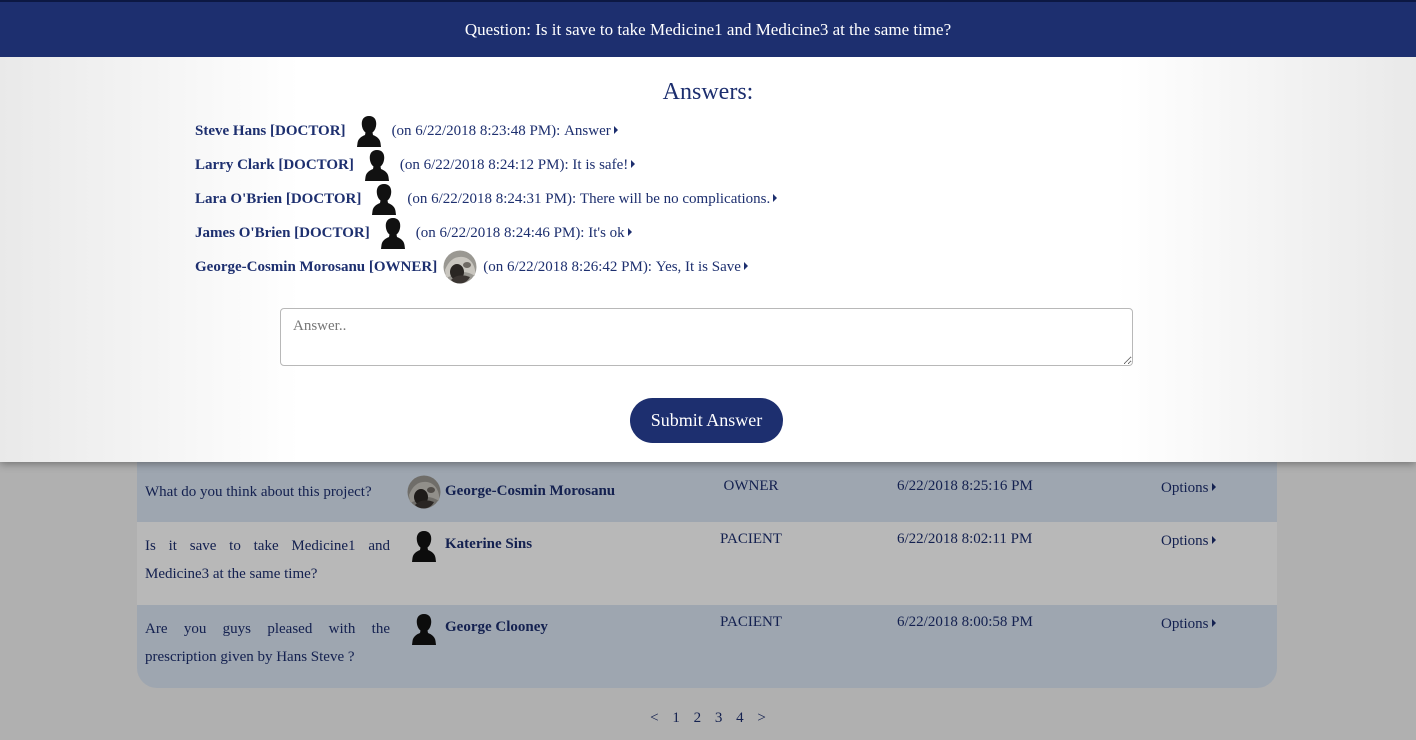  What do you see at coordinates (706, 337) in the screenshot?
I see `answer-input` at bounding box center [706, 337].